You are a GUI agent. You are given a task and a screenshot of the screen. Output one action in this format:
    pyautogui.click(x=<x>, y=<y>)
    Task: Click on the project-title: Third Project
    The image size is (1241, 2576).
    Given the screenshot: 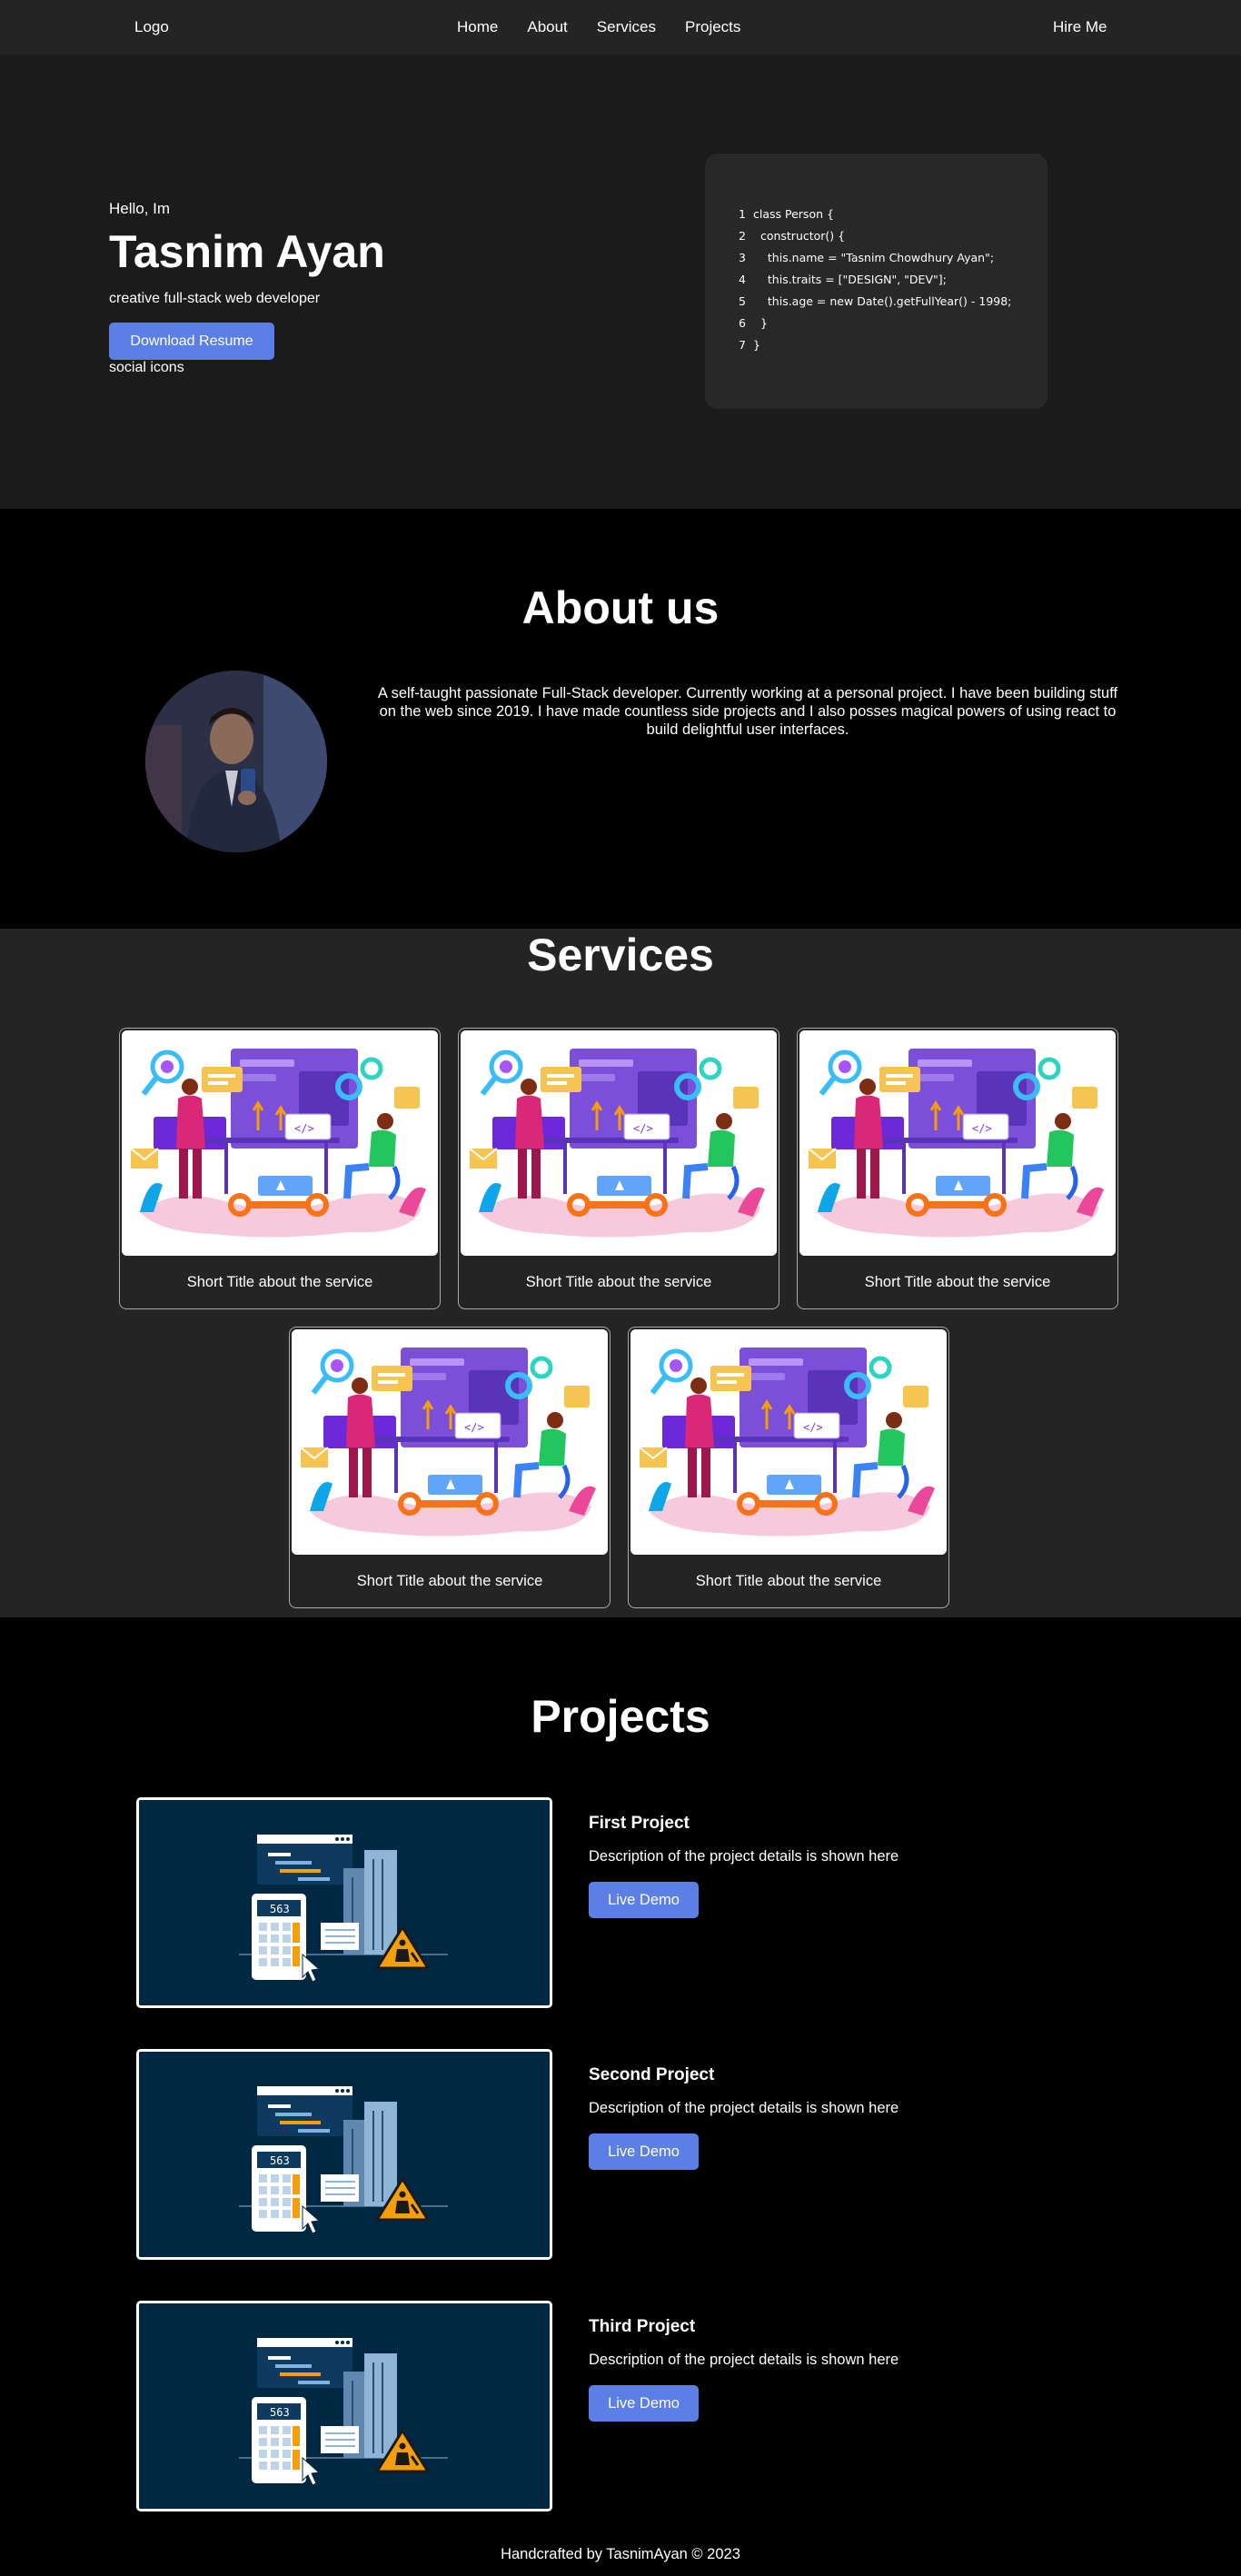 What is the action you would take?
    pyautogui.click(x=642, y=2326)
    